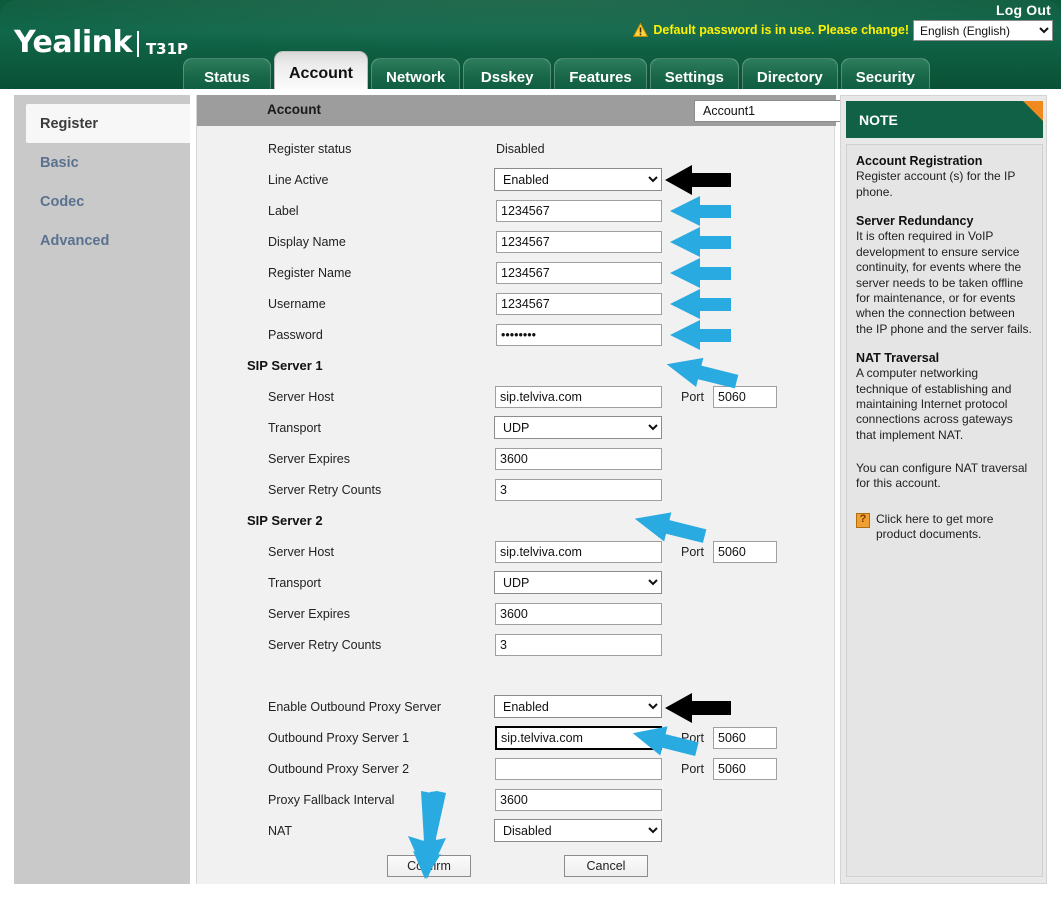 The height and width of the screenshot is (898, 1061). I want to click on sip-server-1-heading: SIP Server 1, so click(285, 365).